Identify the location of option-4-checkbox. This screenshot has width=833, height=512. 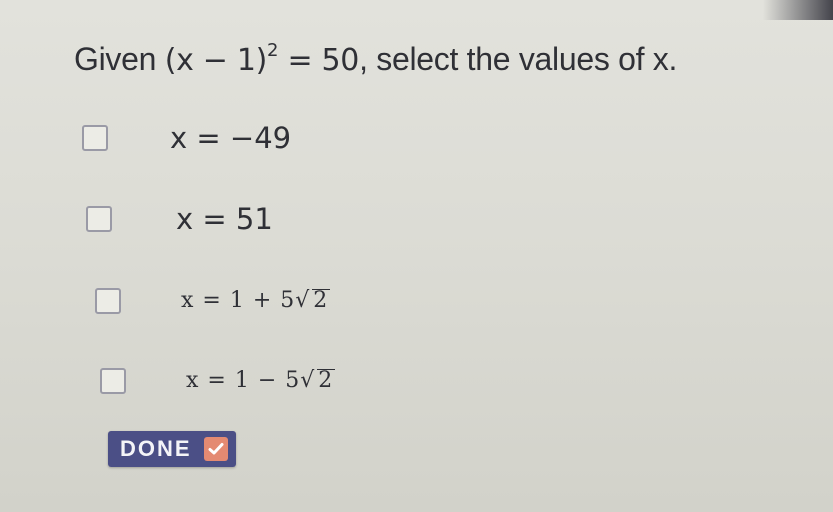
(113, 381).